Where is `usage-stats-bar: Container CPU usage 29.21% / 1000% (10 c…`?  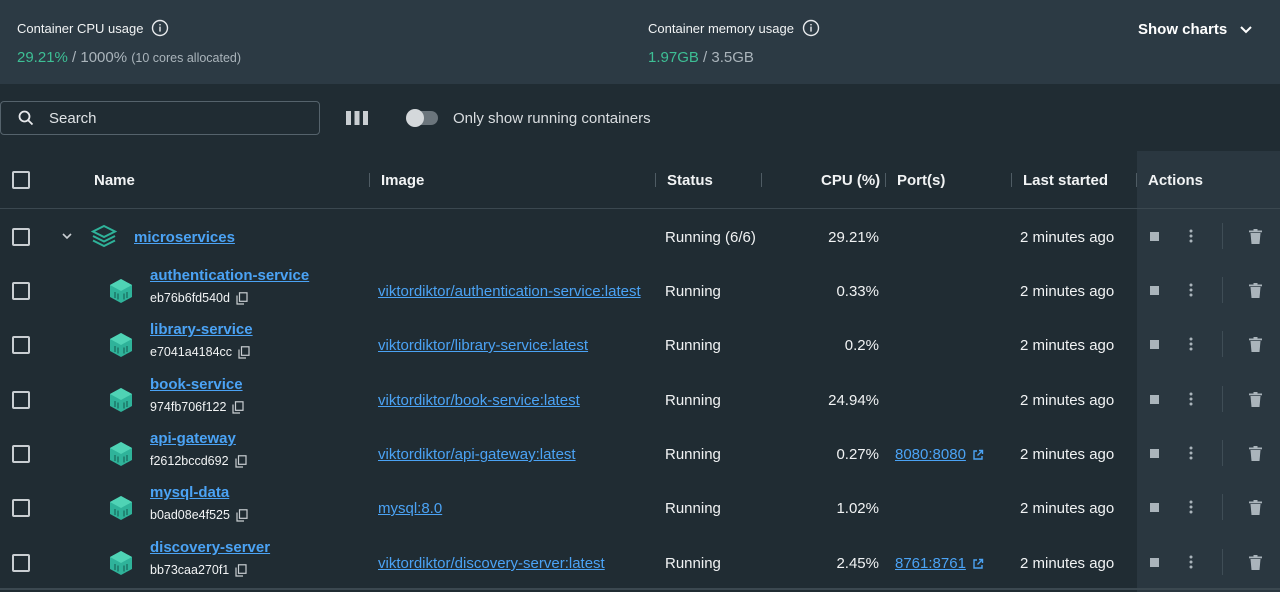 usage-stats-bar: Container CPU usage 29.21% / 1000% (10 c… is located at coordinates (640, 42).